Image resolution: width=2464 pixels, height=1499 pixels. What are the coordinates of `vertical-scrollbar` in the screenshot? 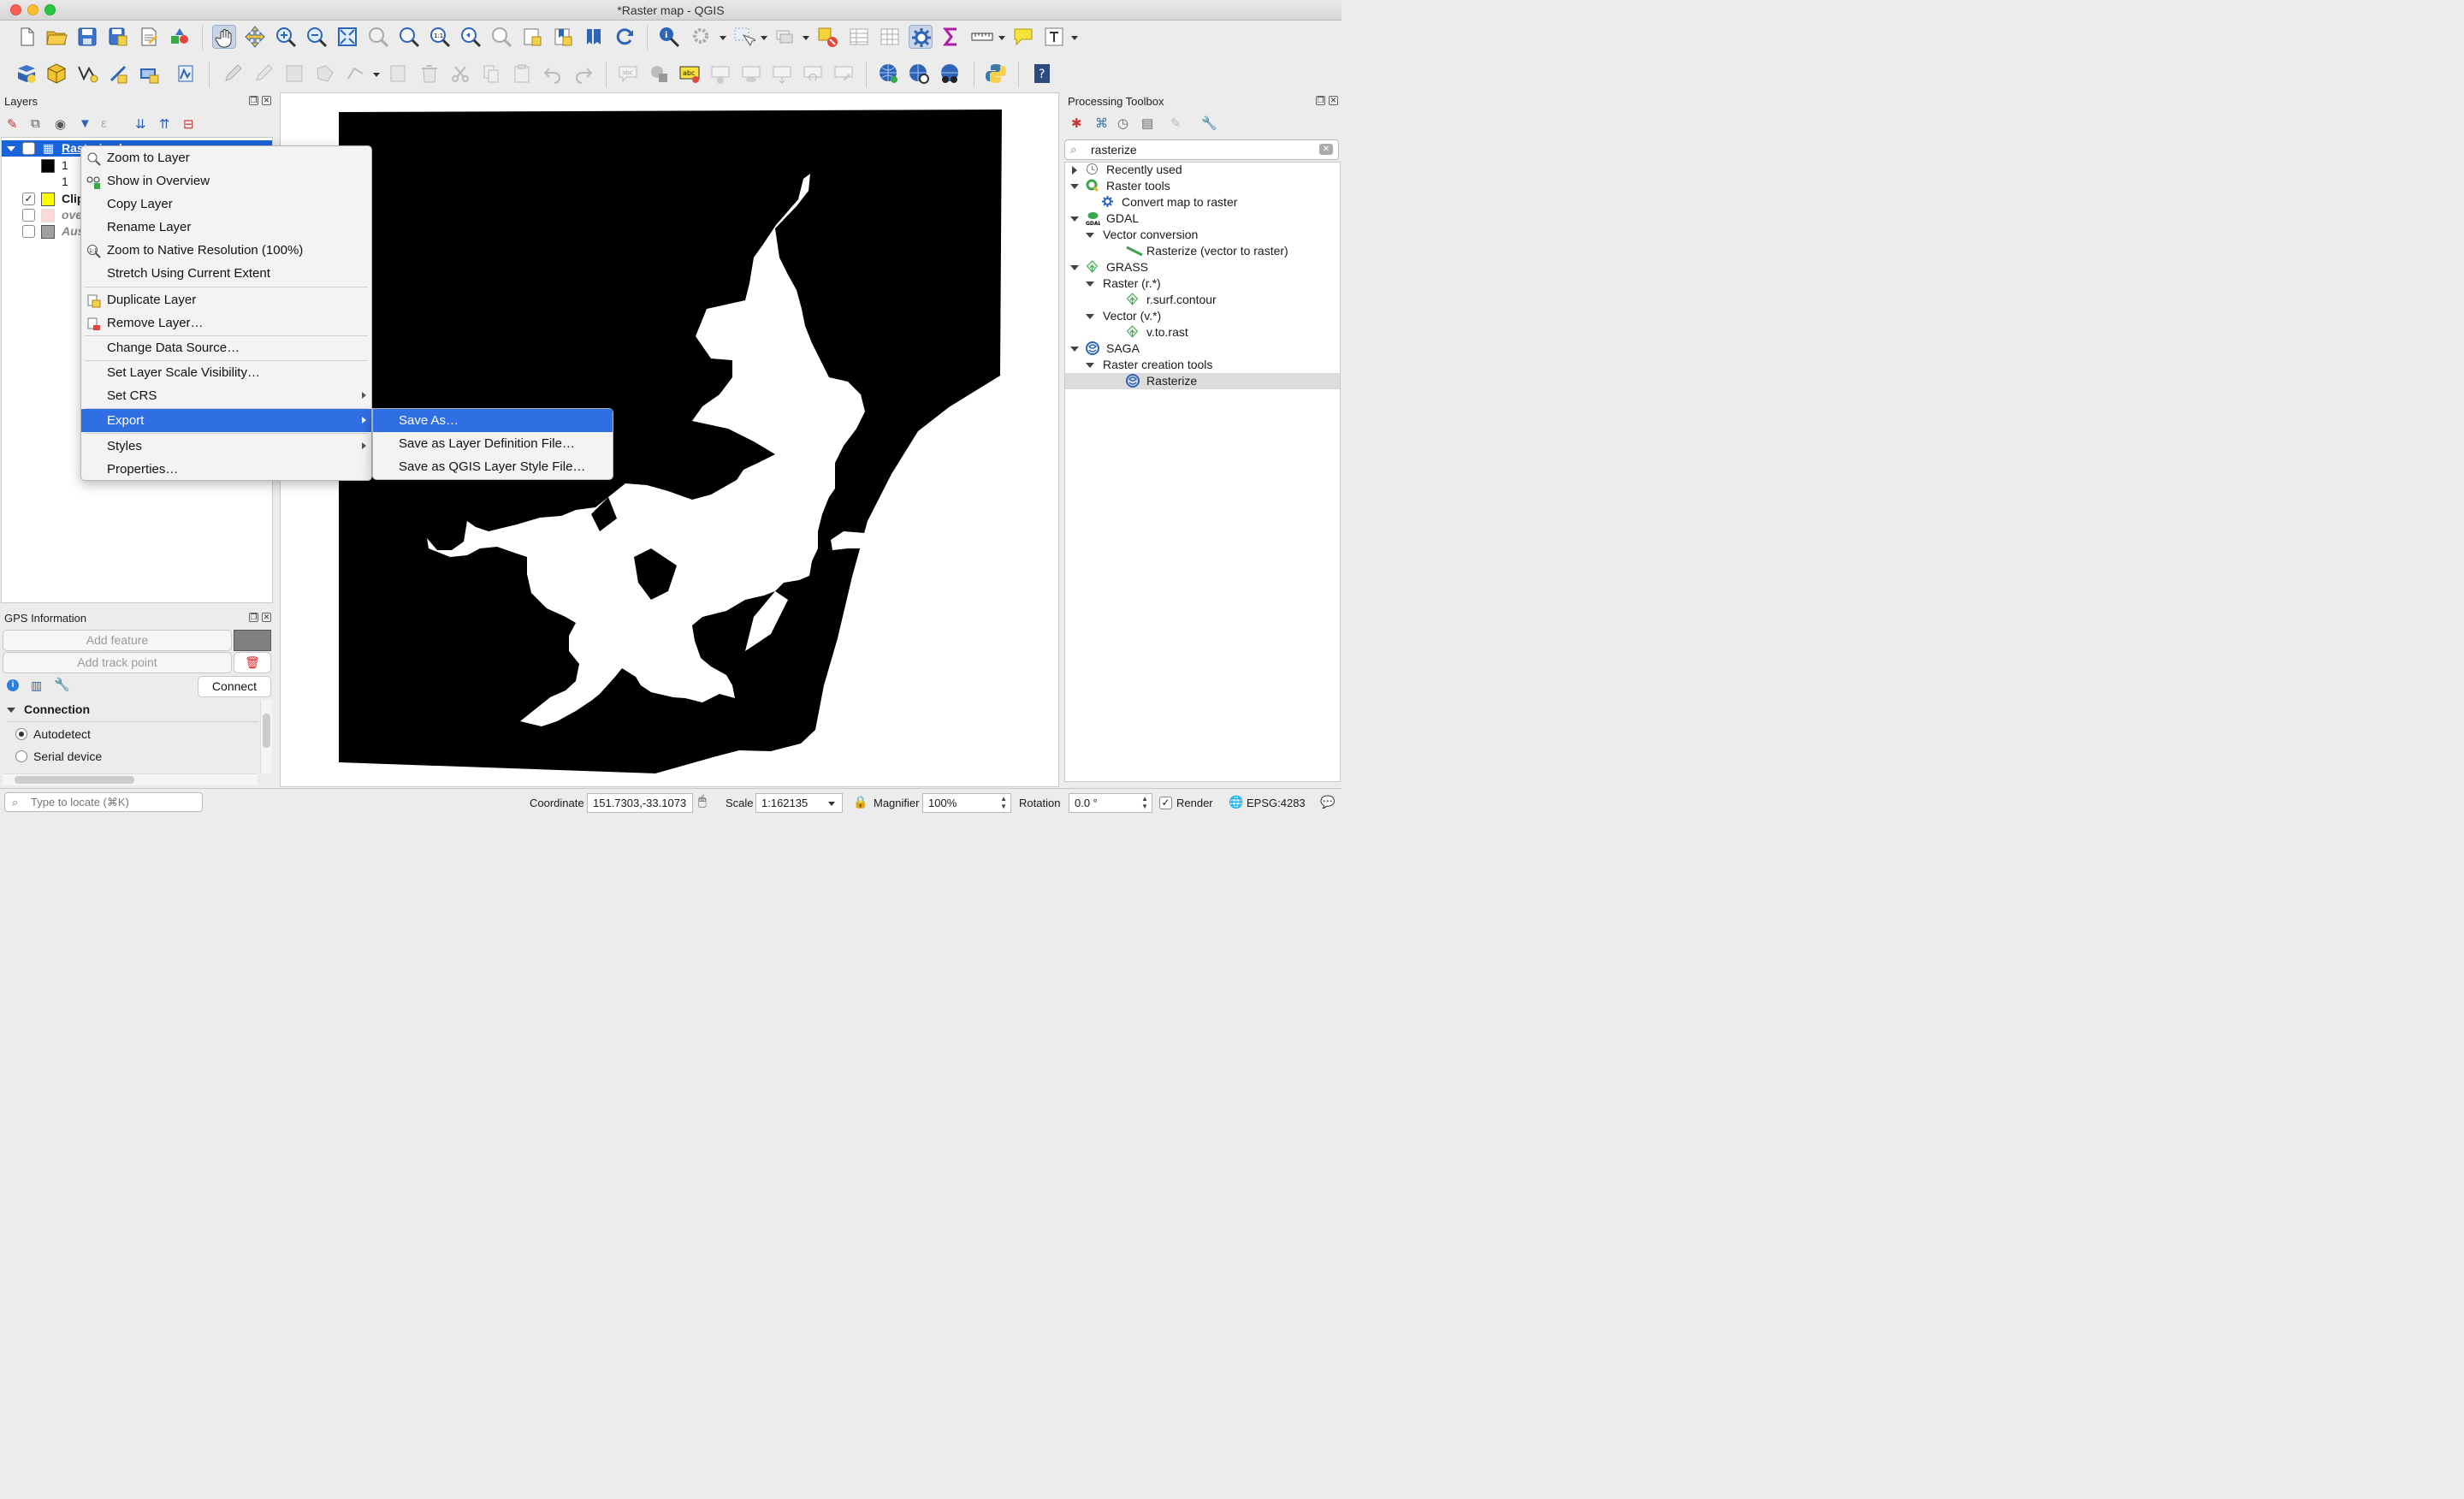 It's located at (266, 736).